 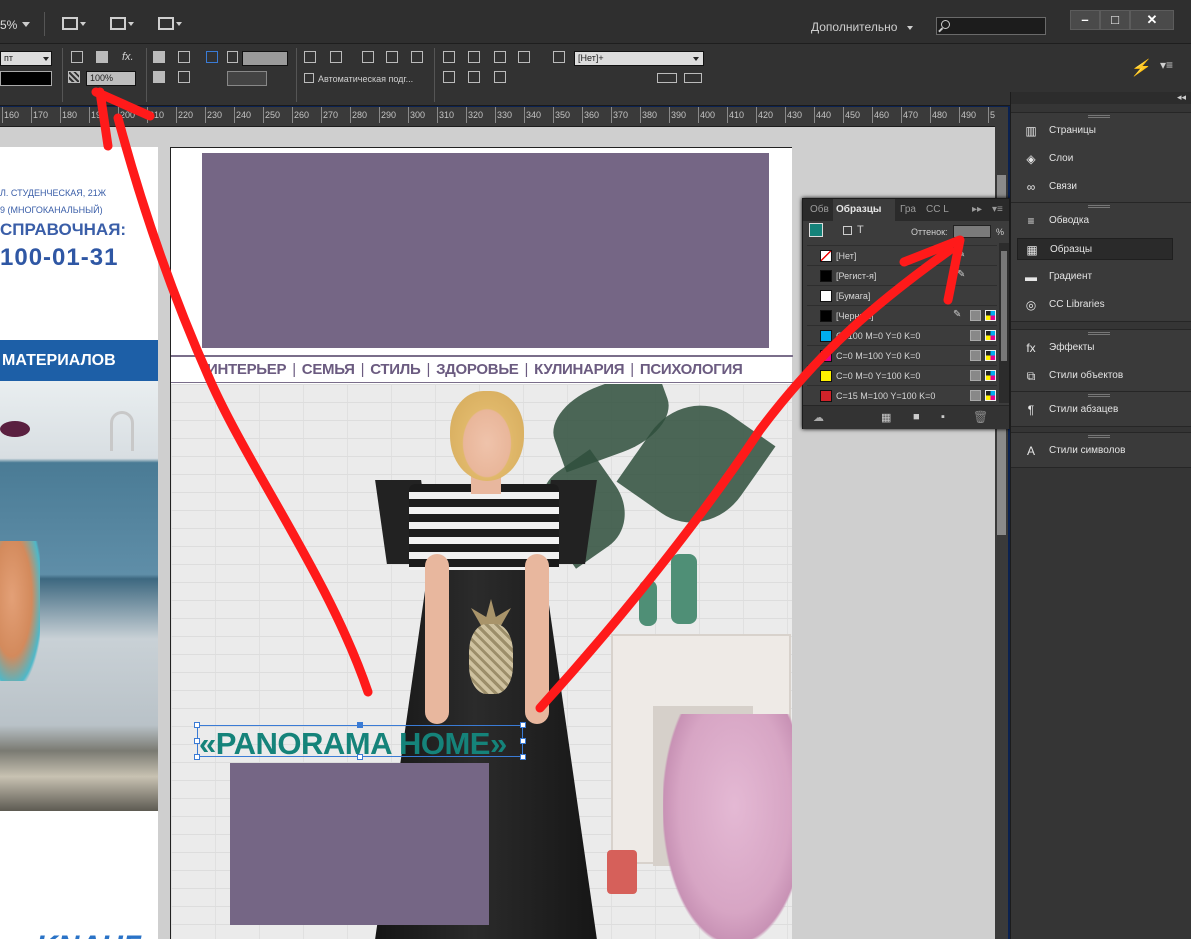 What do you see at coordinates (247, 78) in the screenshot?
I see `corner-shape-field` at bounding box center [247, 78].